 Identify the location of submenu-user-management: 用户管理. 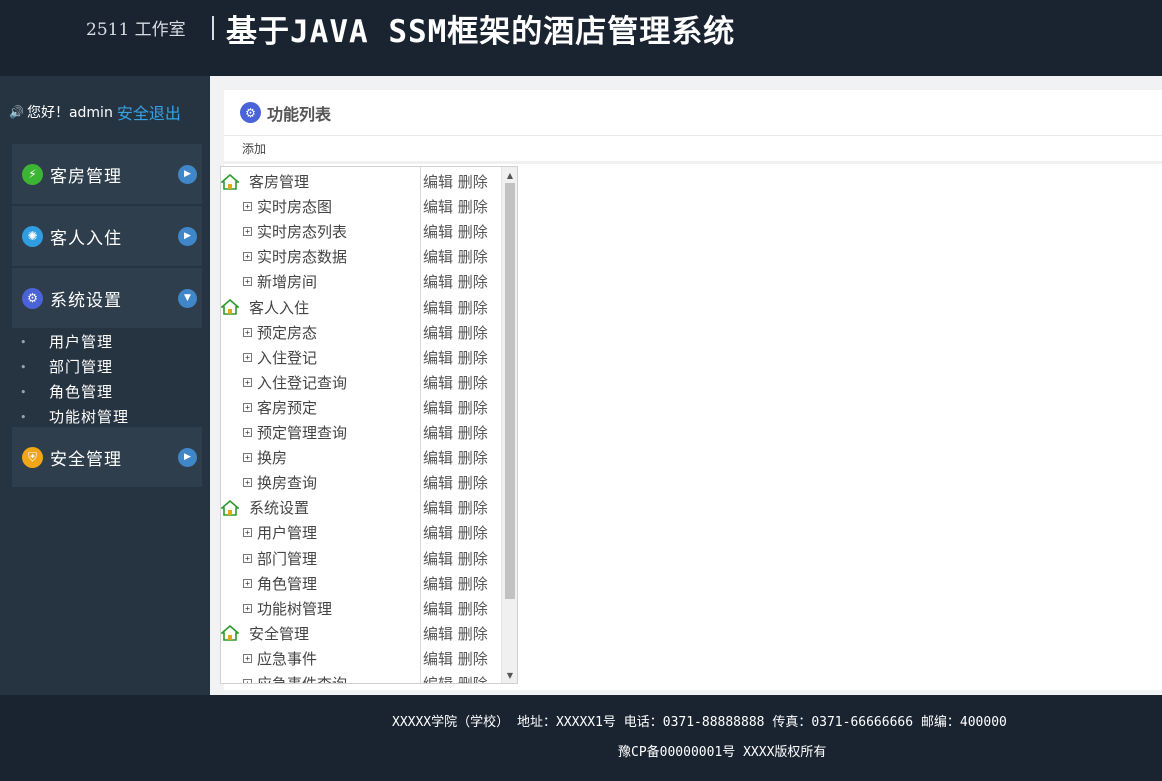
(107, 342).